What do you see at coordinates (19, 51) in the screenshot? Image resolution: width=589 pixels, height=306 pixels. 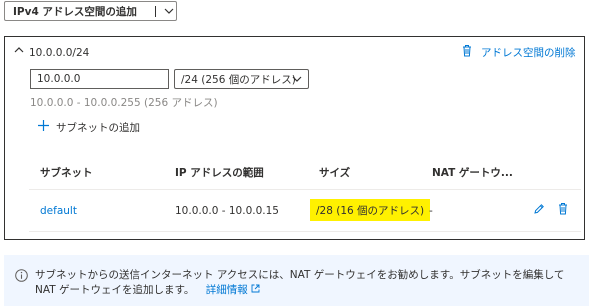 I see `chevron-up-icon` at bounding box center [19, 51].